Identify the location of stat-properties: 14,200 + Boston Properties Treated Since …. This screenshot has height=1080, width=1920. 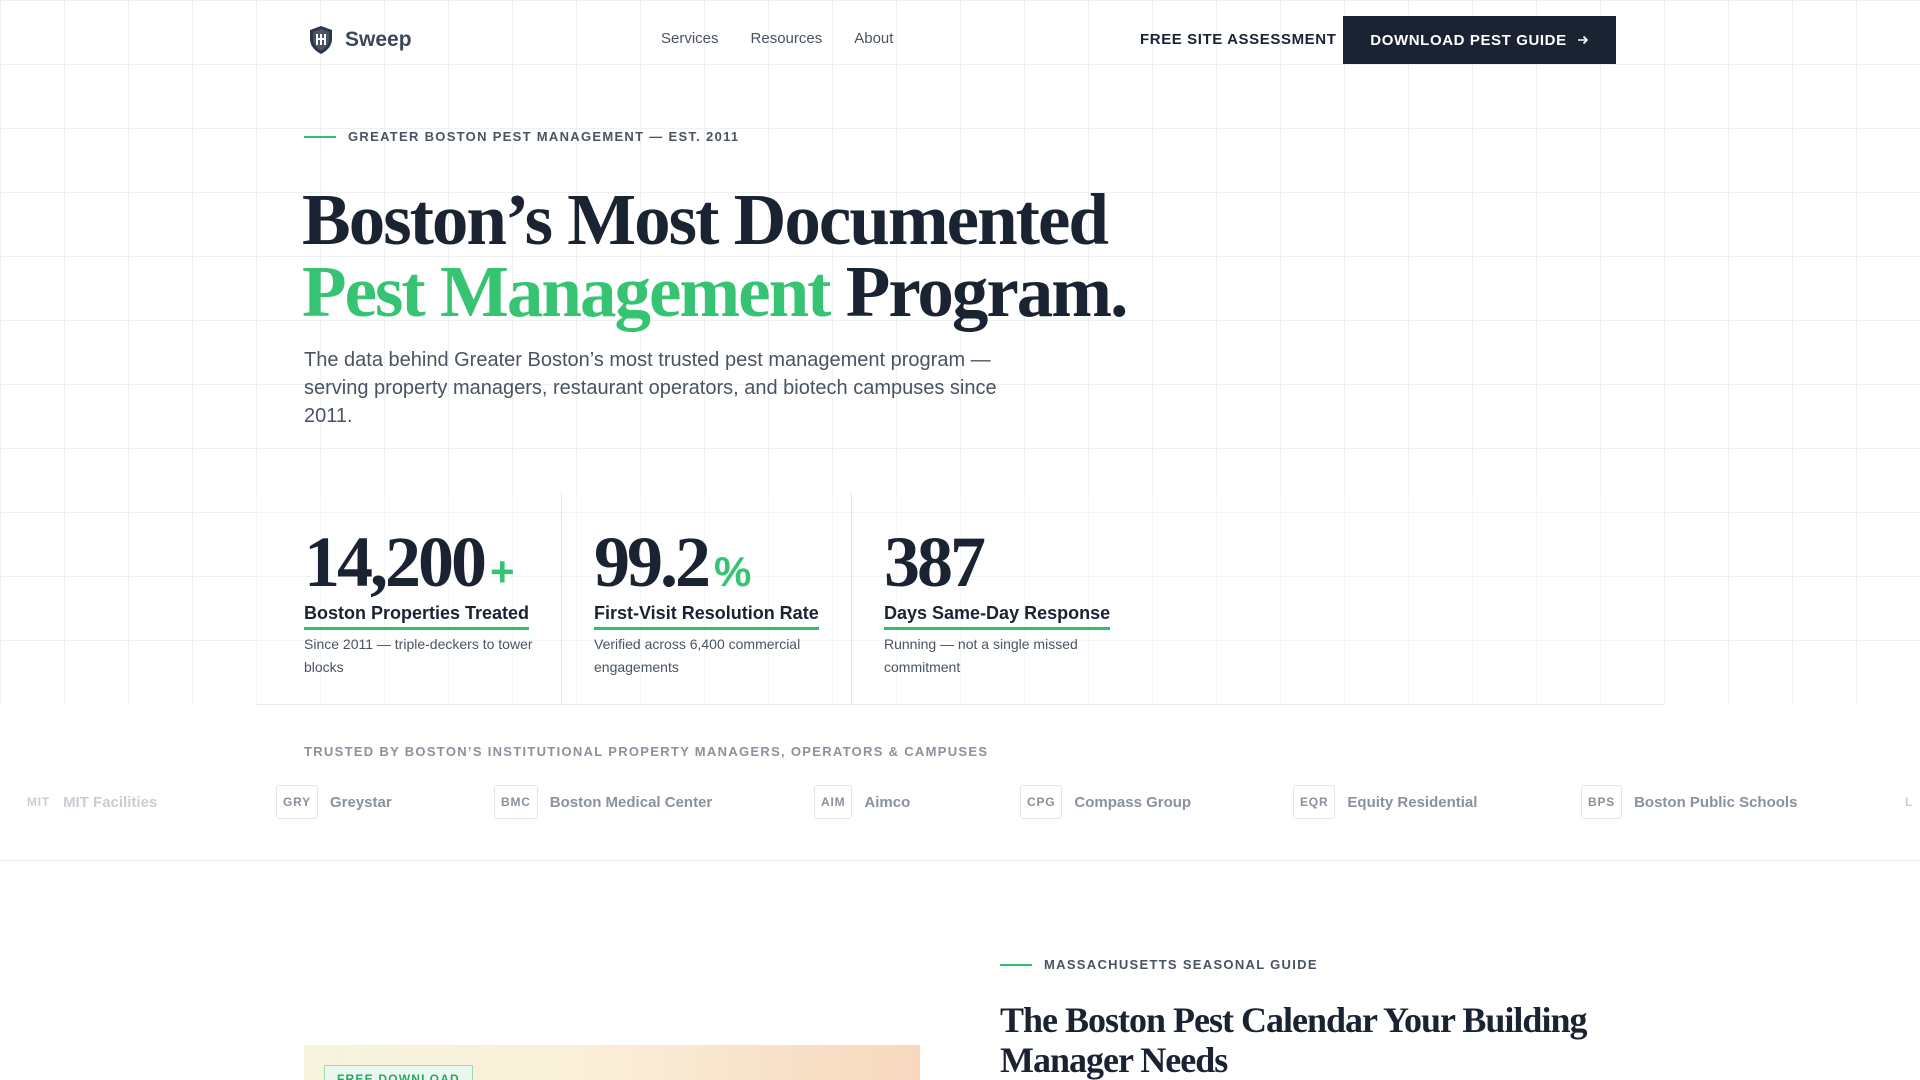
(408, 598).